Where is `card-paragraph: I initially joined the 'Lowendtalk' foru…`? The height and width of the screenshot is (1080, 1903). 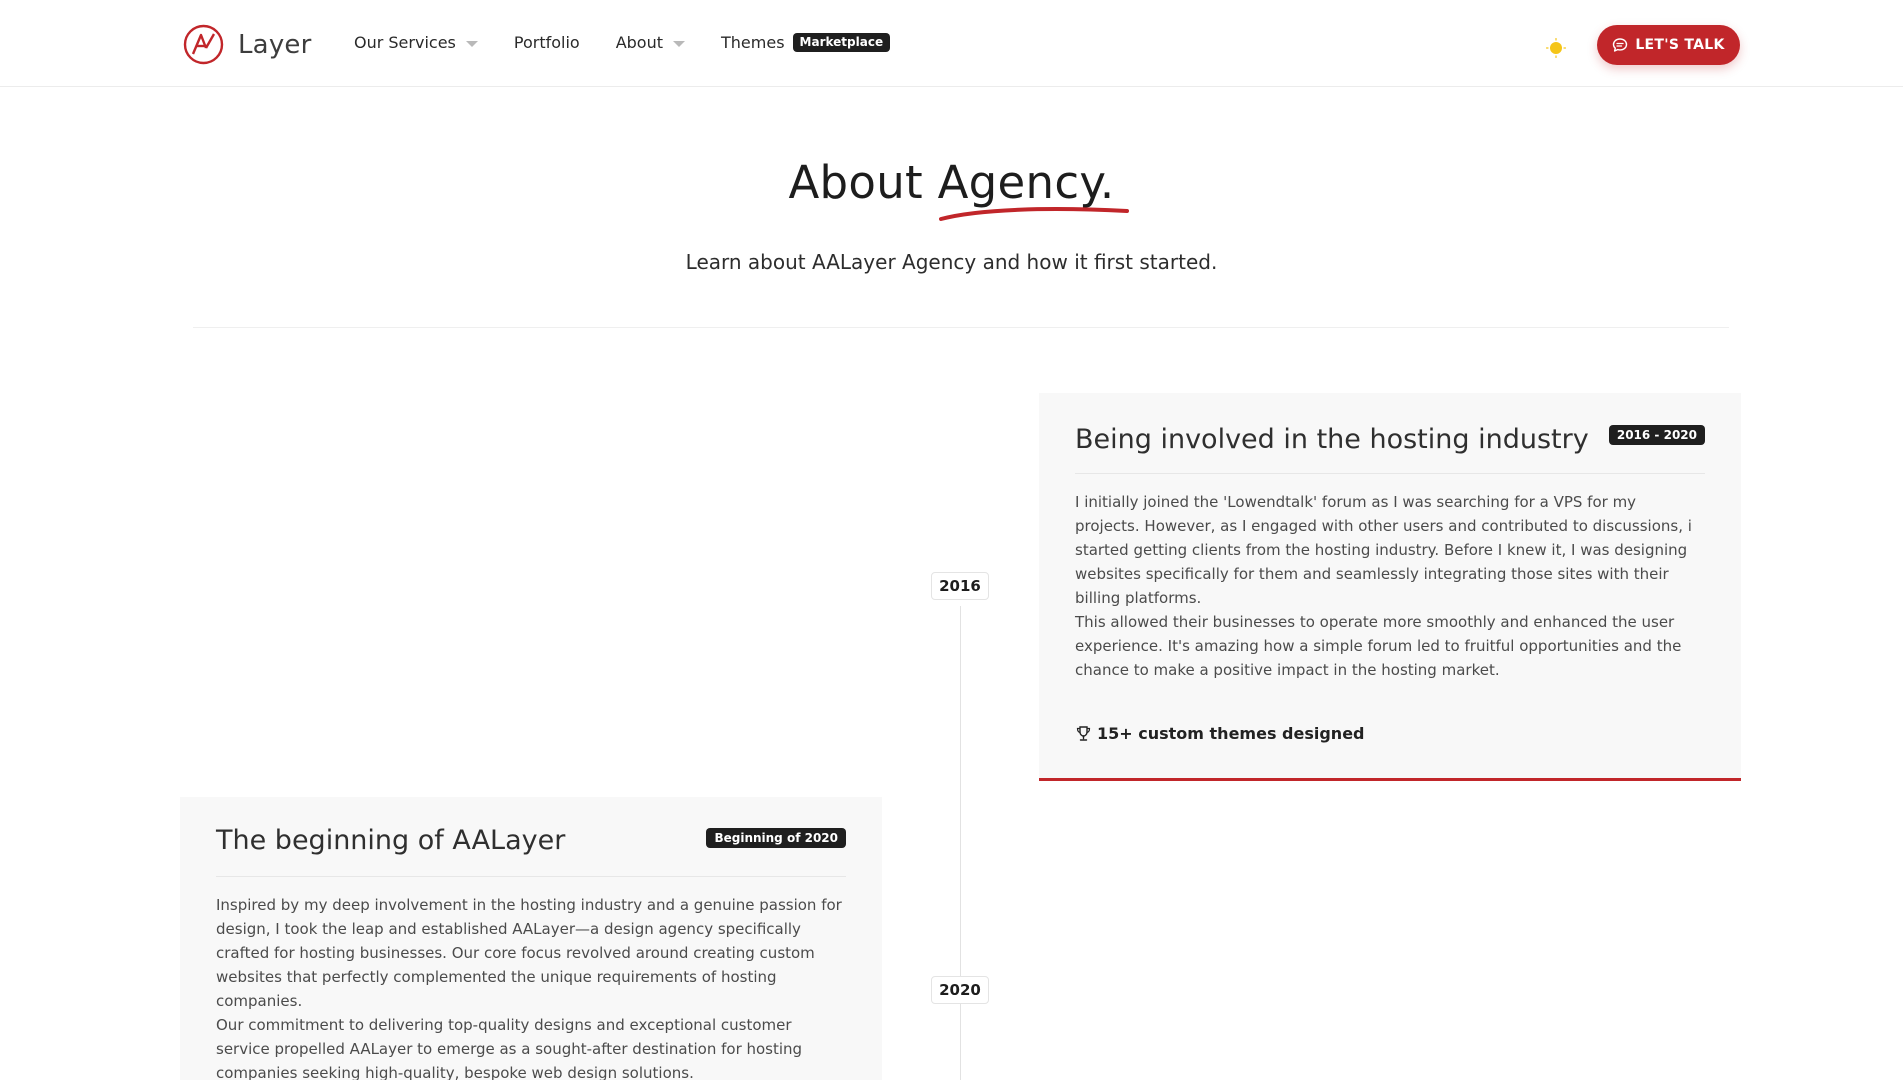 card-paragraph: I initially joined the 'Lowendtalk' foru… is located at coordinates (1383, 550).